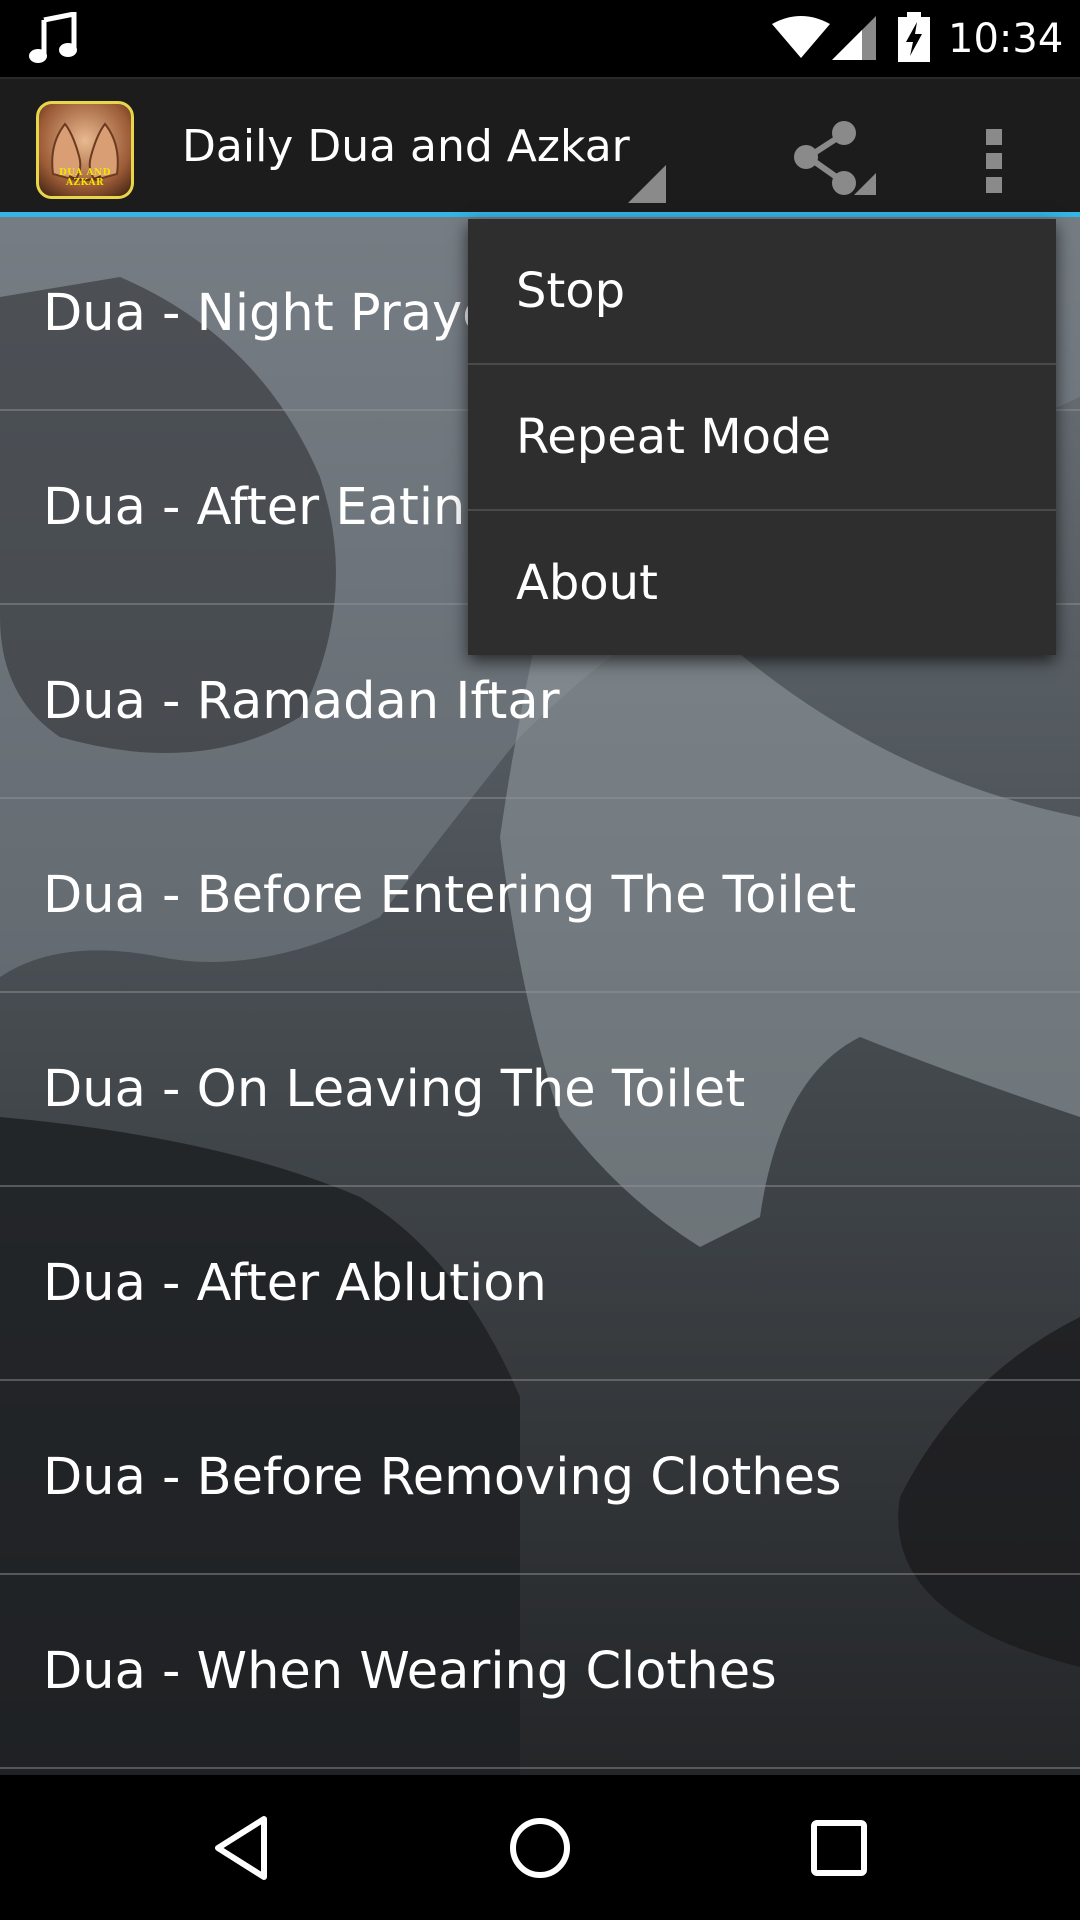 The height and width of the screenshot is (1920, 1080). I want to click on list-item: Dua - When Wearing Clothes, so click(540, 1672).